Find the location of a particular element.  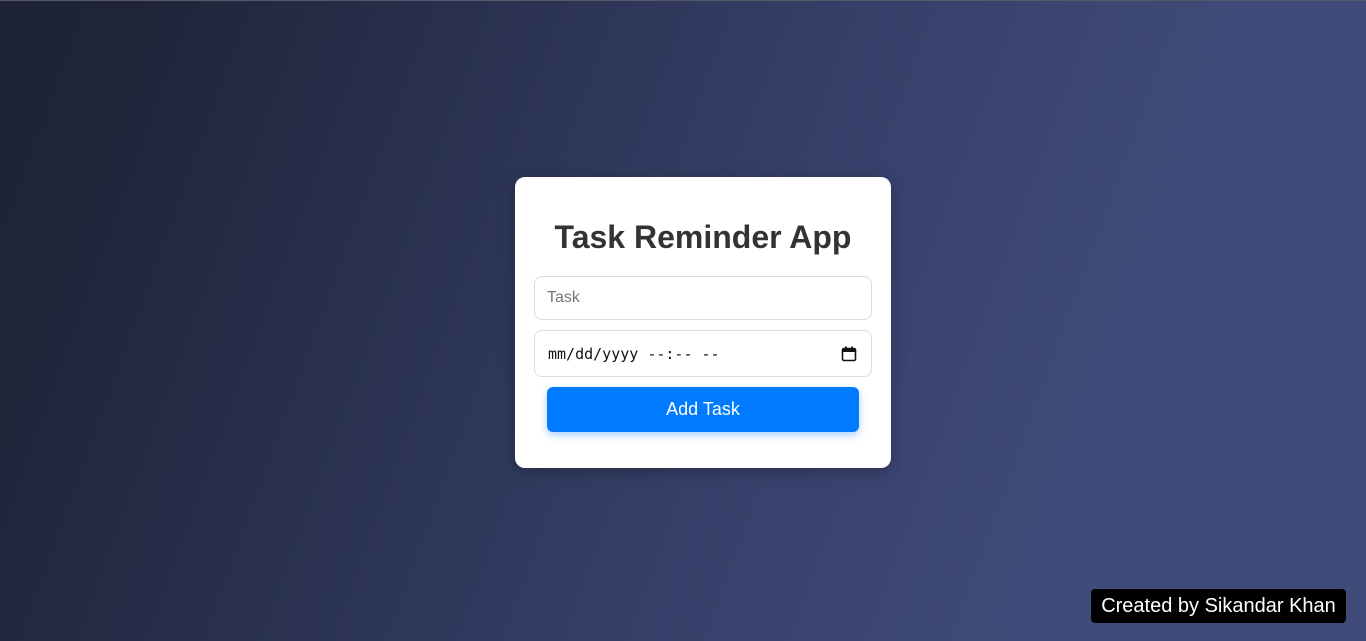

page-title: Task Reminder App is located at coordinates (703, 237).